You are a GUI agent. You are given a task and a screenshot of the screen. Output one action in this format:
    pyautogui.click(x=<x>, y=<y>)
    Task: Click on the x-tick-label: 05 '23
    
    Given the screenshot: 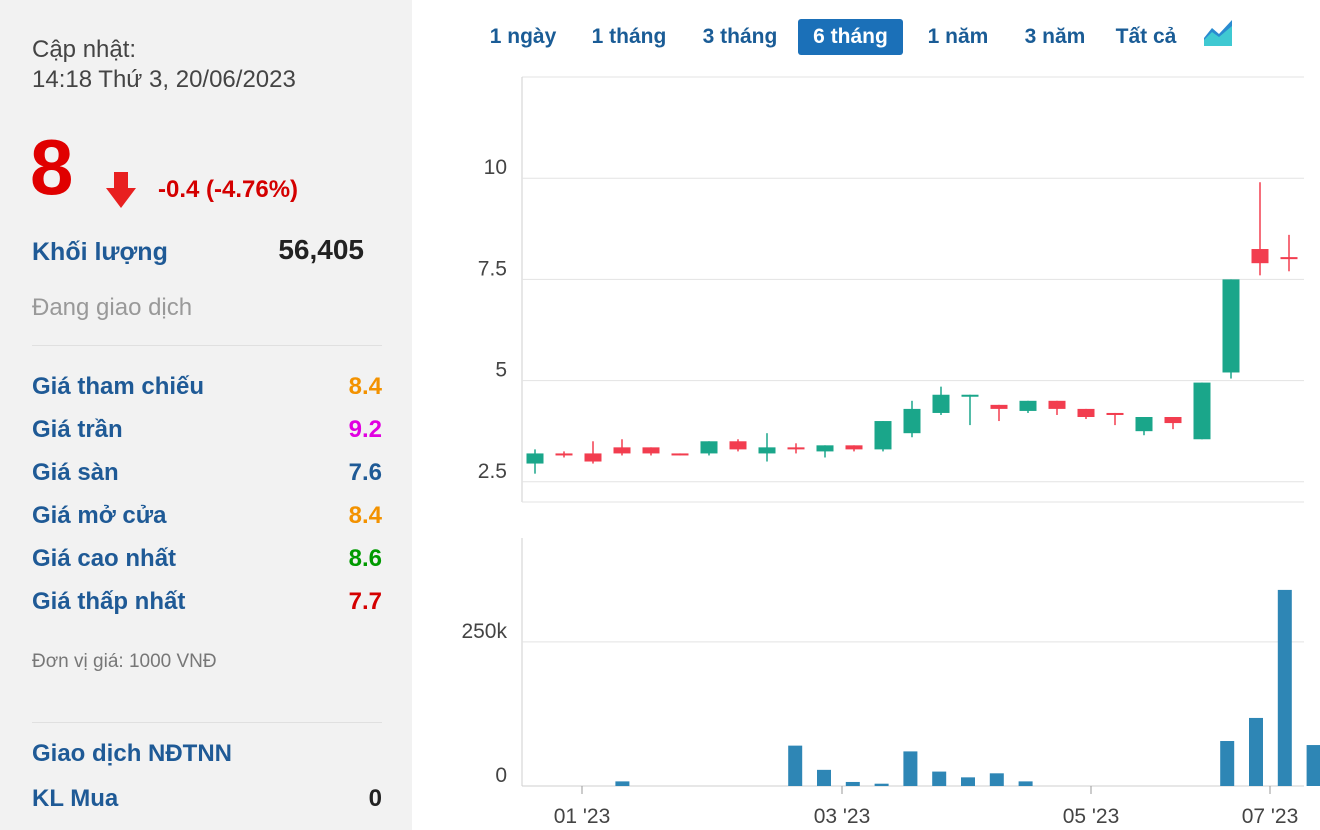 What is the action you would take?
    pyautogui.click(x=1091, y=816)
    